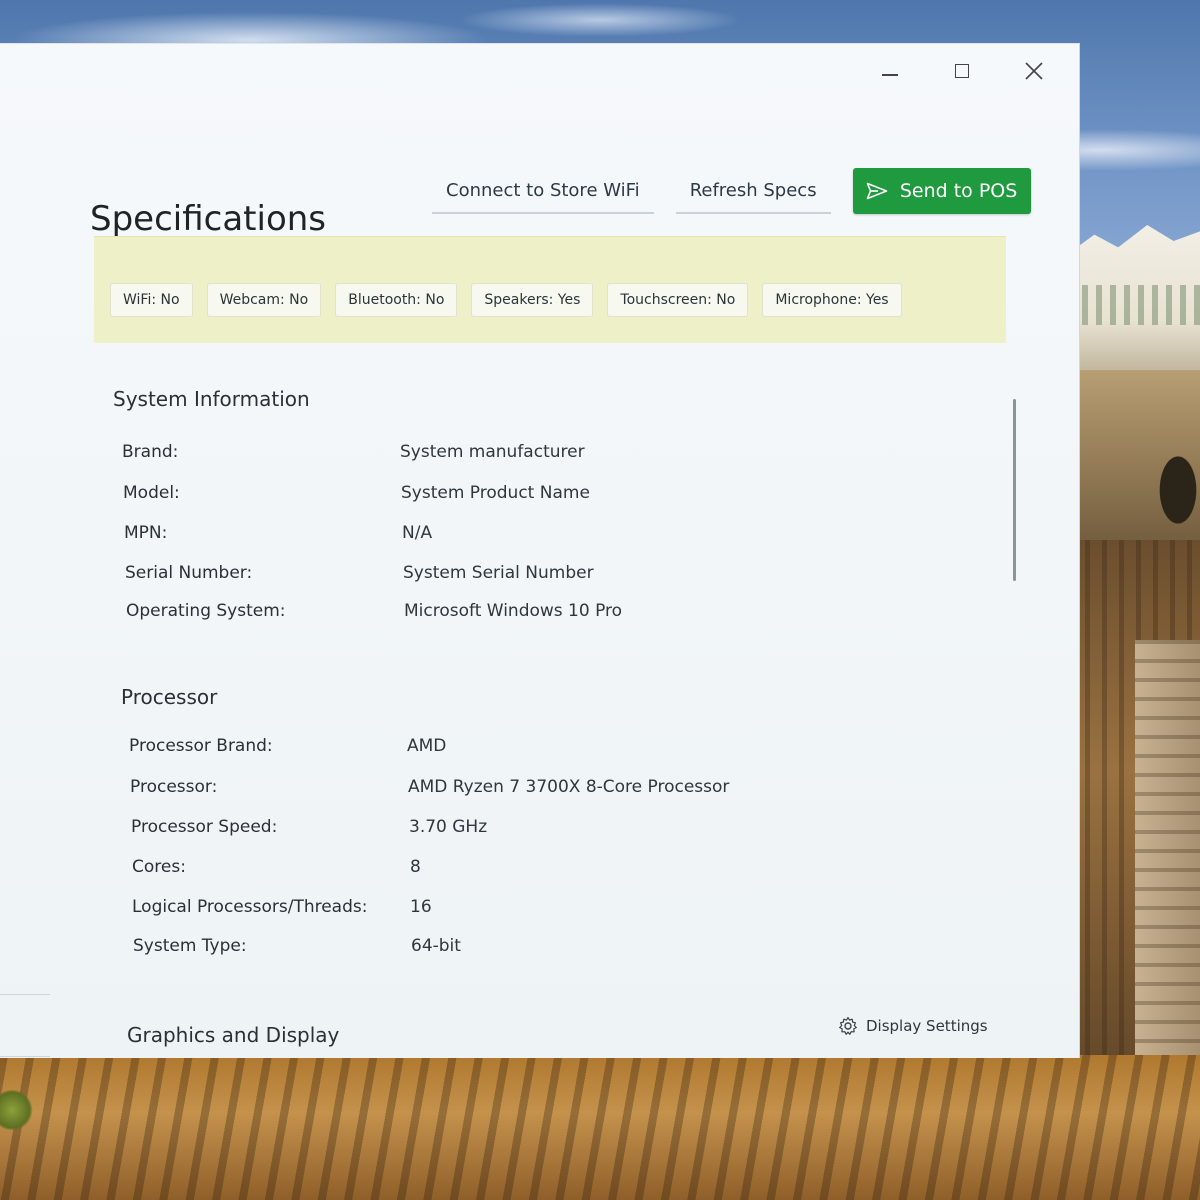 The height and width of the screenshot is (1200, 1200). What do you see at coordinates (848, 1025) in the screenshot?
I see `gear-icon` at bounding box center [848, 1025].